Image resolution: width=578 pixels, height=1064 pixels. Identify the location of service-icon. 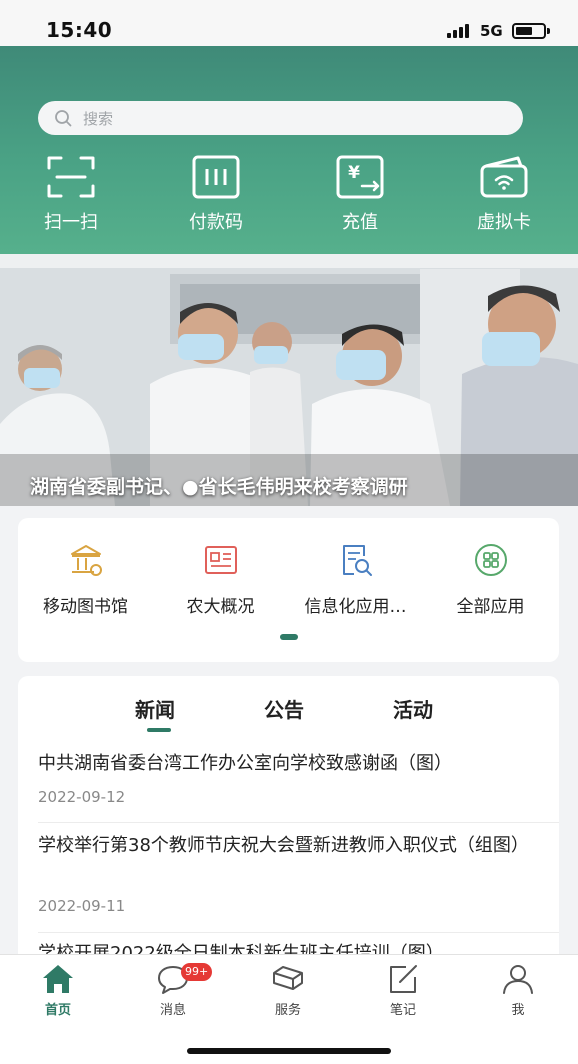
(288, 978).